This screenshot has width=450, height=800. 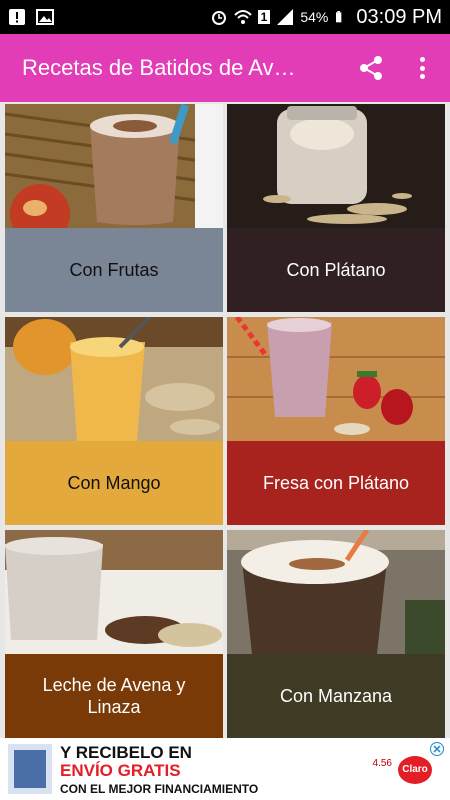 I want to click on ad-line-3: CON EL MEJOR FINANCIAMIENTO, so click(x=159, y=789).